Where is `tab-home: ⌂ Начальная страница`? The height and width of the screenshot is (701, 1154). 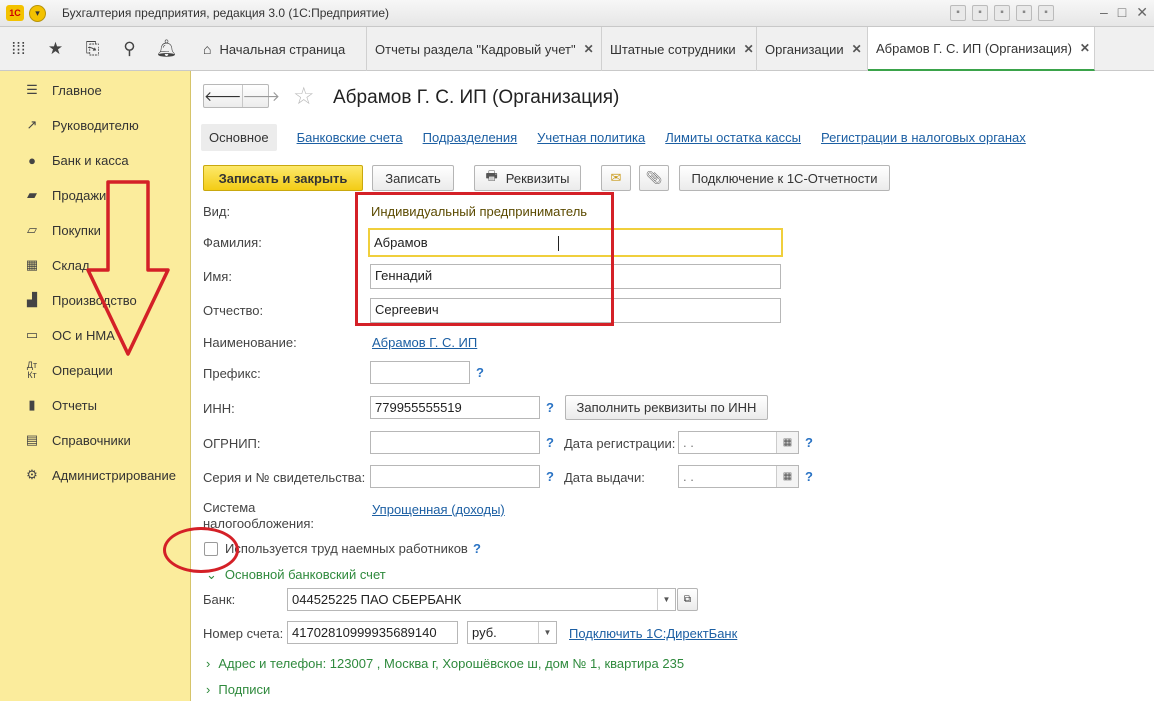
tab-home: ⌂ Начальная страница is located at coordinates (281, 49).